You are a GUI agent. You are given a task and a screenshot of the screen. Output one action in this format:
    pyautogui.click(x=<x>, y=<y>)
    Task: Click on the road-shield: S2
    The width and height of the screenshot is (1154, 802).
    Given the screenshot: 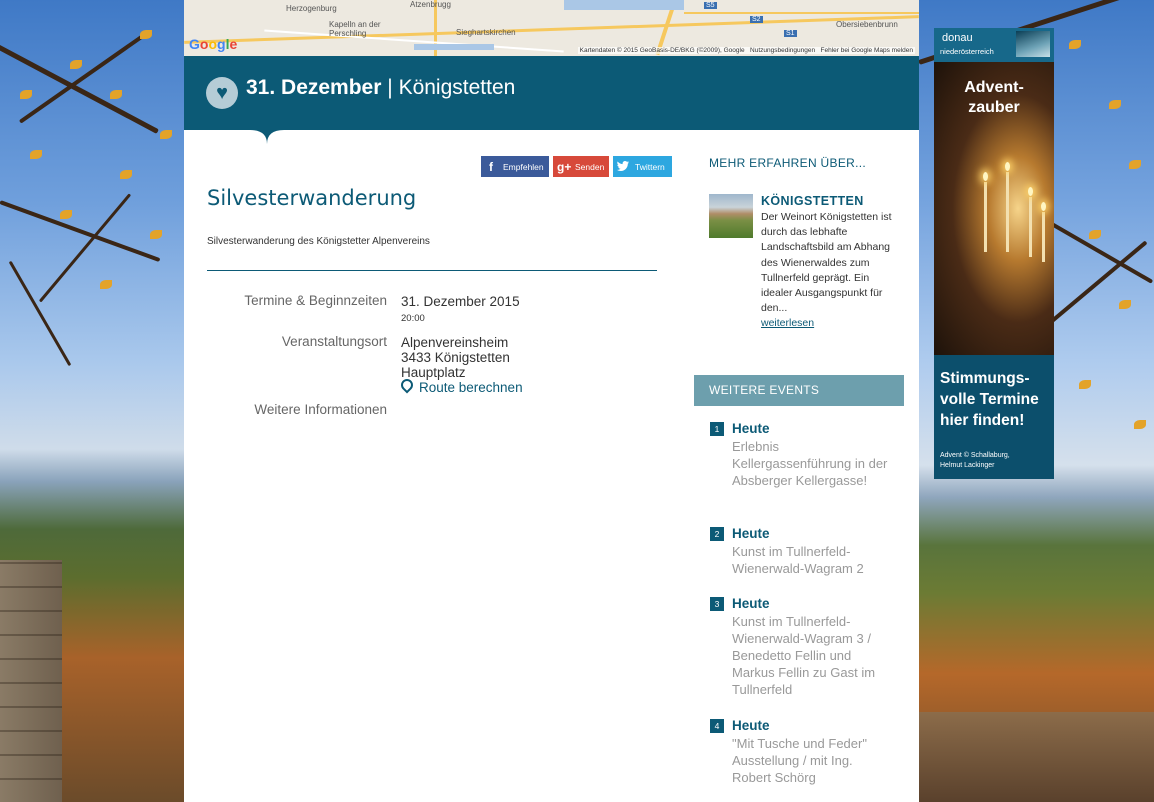 What is the action you would take?
    pyautogui.click(x=756, y=19)
    